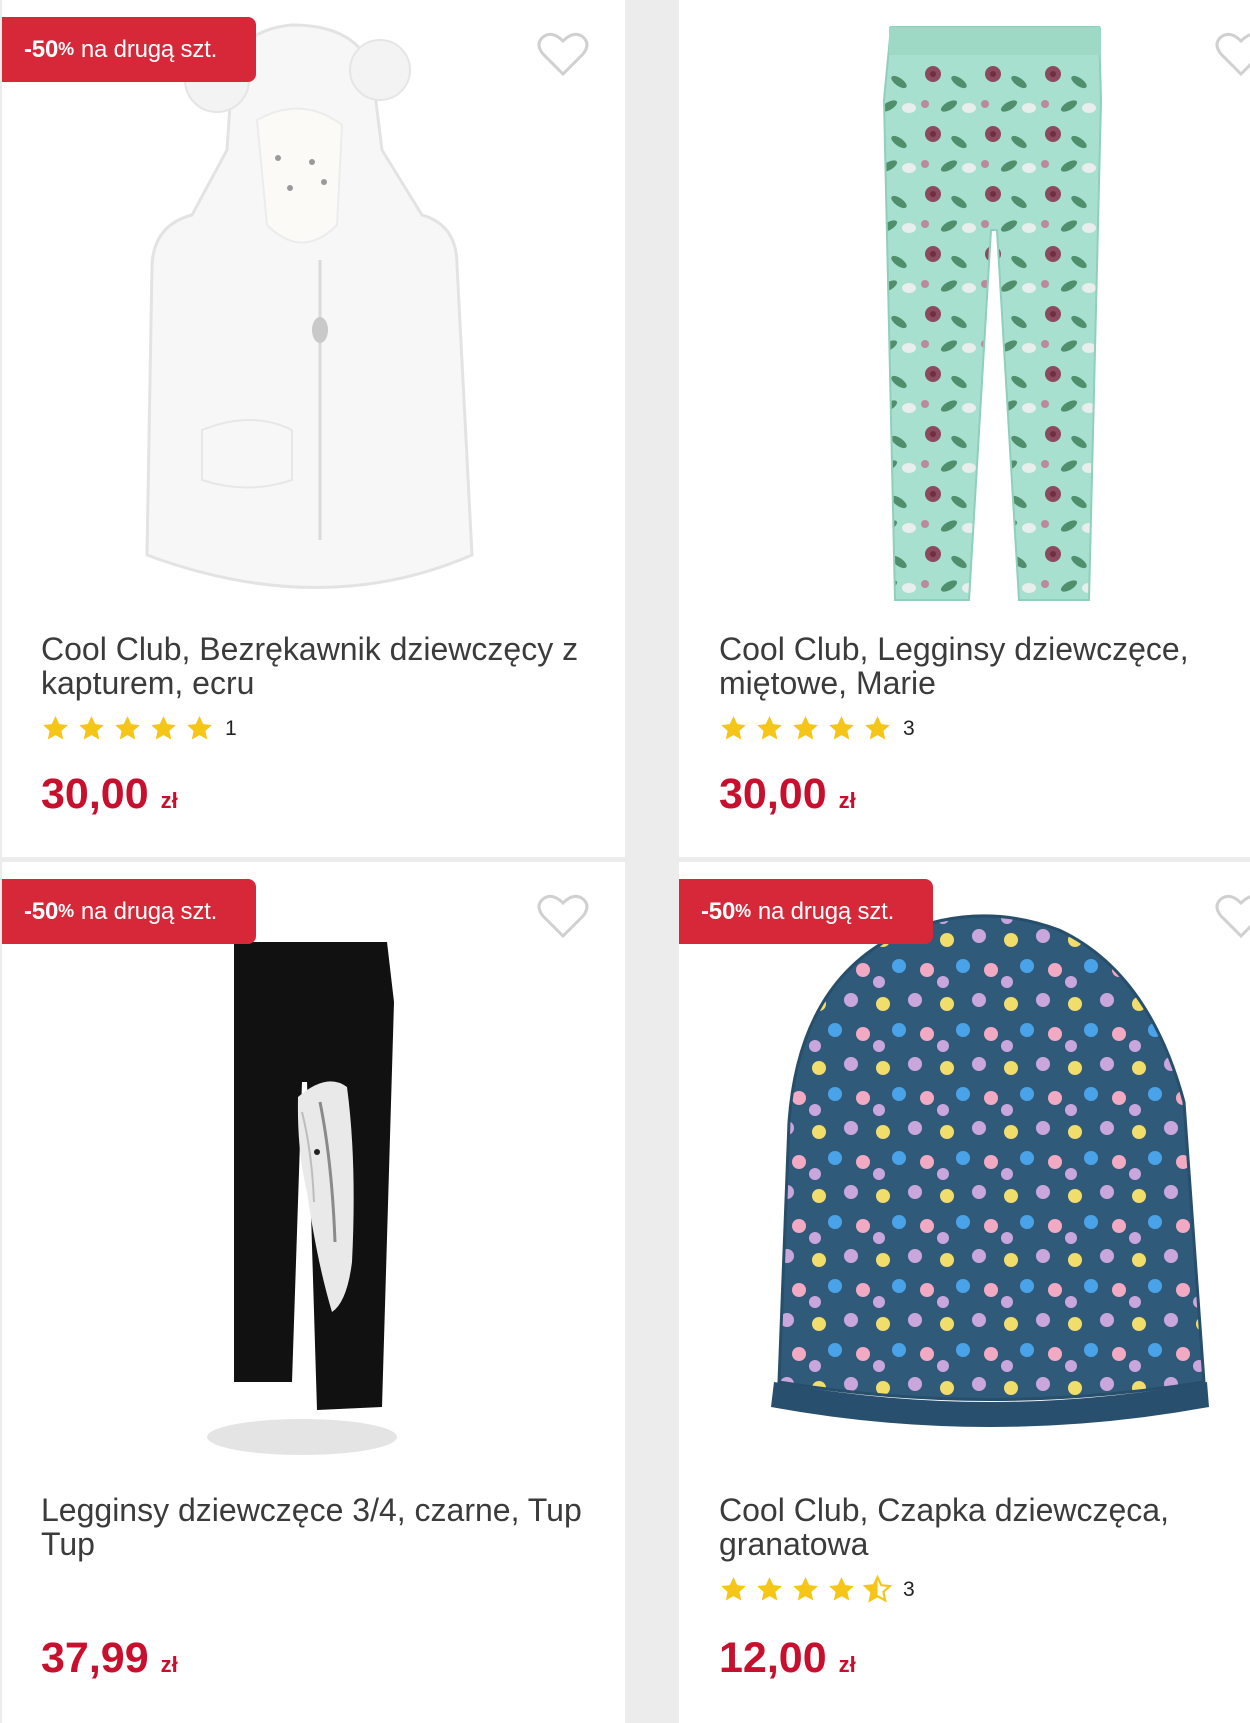 The width and height of the screenshot is (1250, 1723). I want to click on product-price: 12,00 zł, so click(787, 1658).